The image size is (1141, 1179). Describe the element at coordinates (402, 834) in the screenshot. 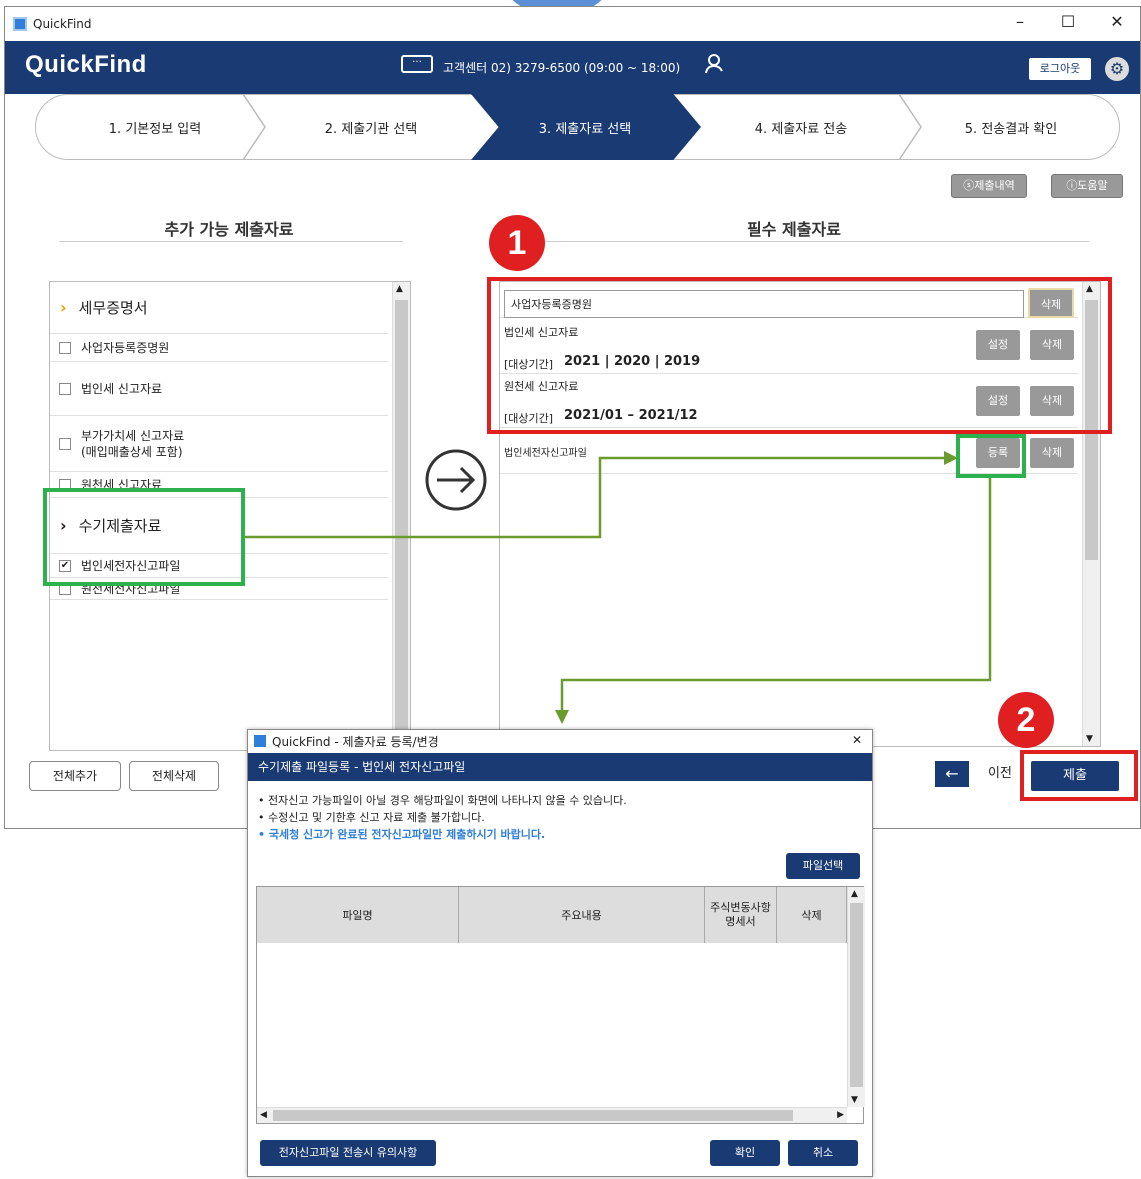

I see `notice-line-highlight: • 국세청 신고가 완료된 전자신고파일만 제출하시기 바랍니다.` at that location.